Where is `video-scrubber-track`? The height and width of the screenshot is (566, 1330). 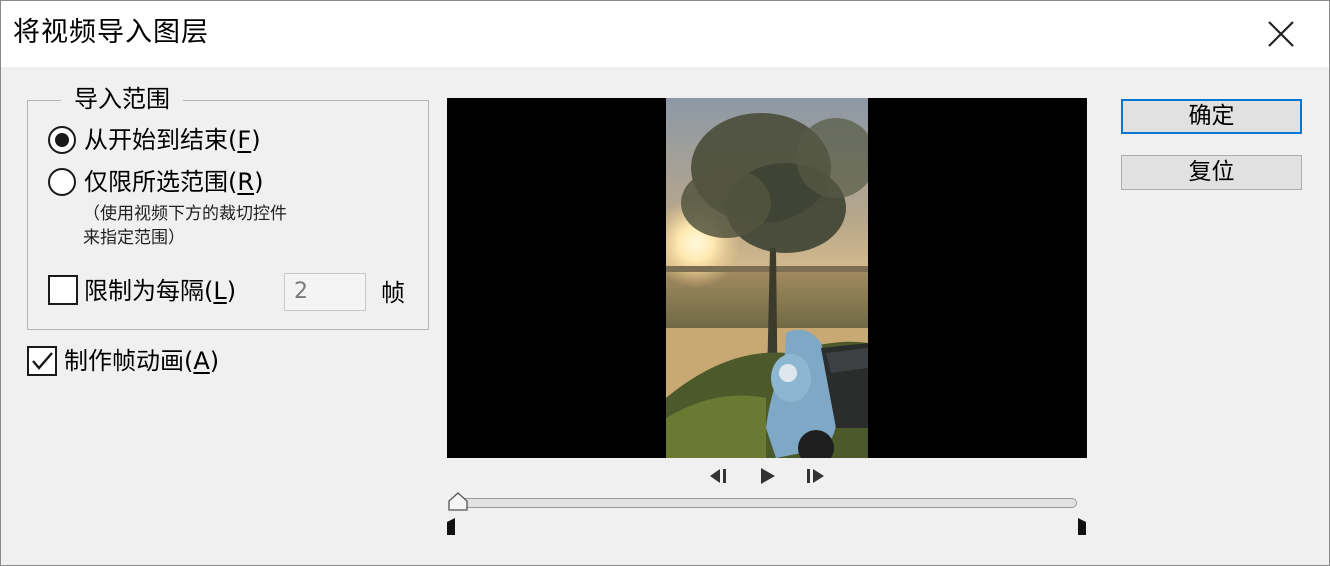
video-scrubber-track is located at coordinates (767, 503).